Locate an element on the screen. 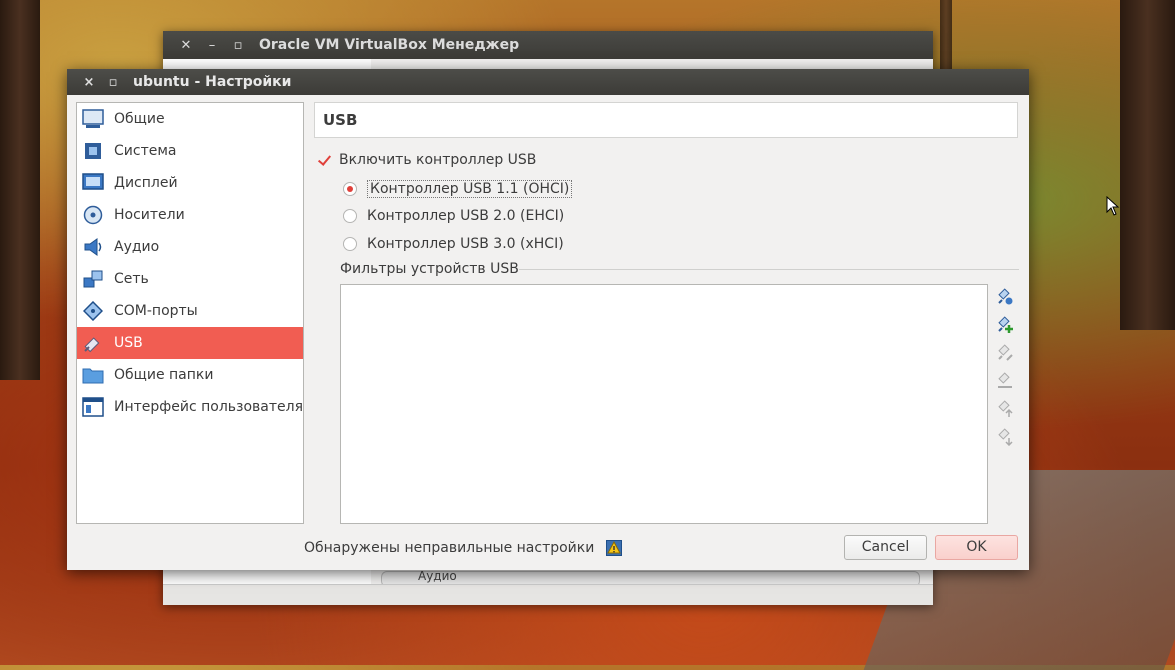  monitor-icon is located at coordinates (93, 119).